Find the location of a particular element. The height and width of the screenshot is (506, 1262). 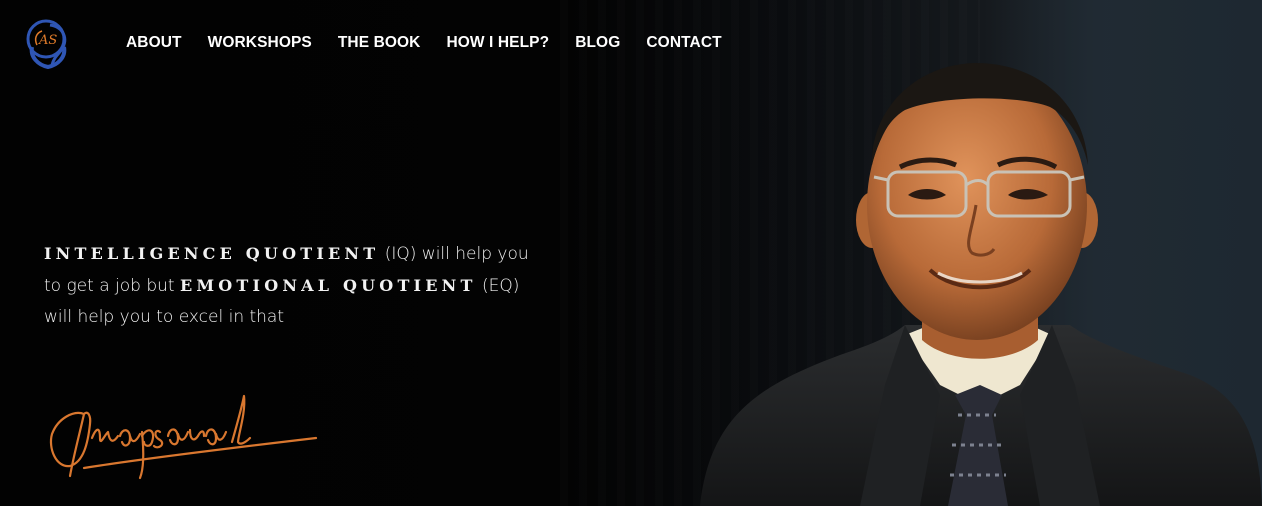

signature-icon is located at coordinates (183, 437).